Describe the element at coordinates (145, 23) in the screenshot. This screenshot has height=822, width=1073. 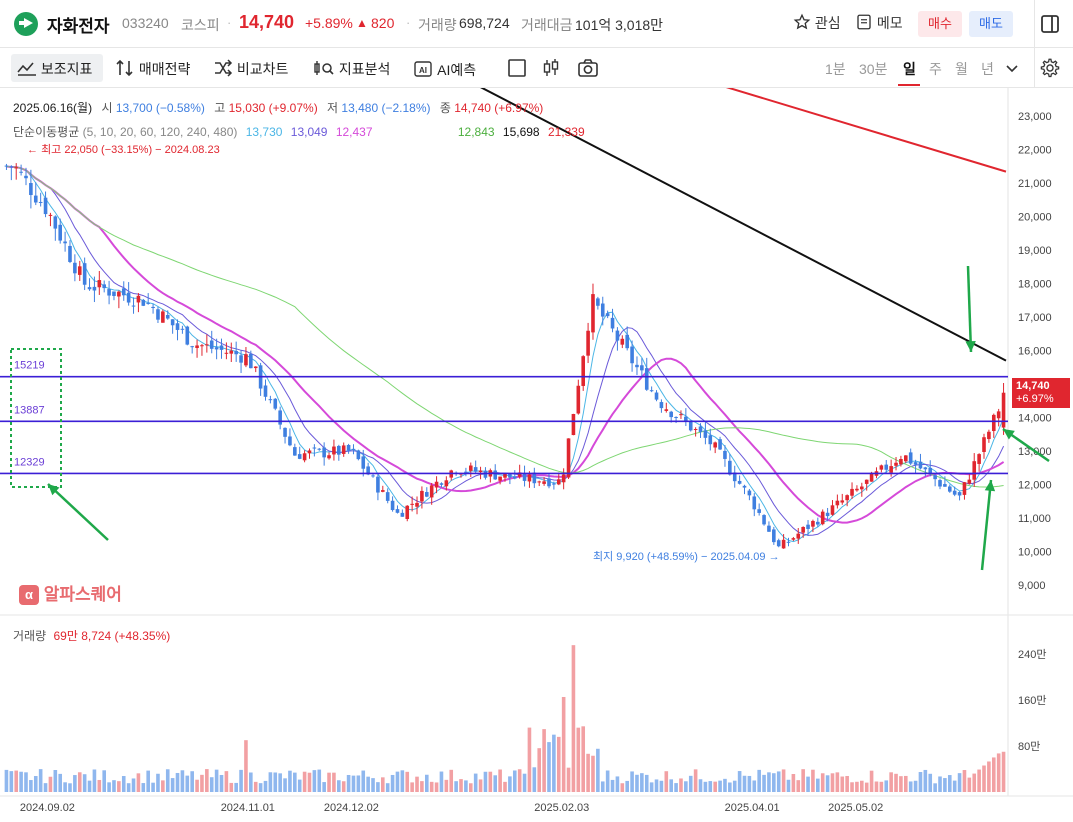
I see `stock-code: 033240` at that location.